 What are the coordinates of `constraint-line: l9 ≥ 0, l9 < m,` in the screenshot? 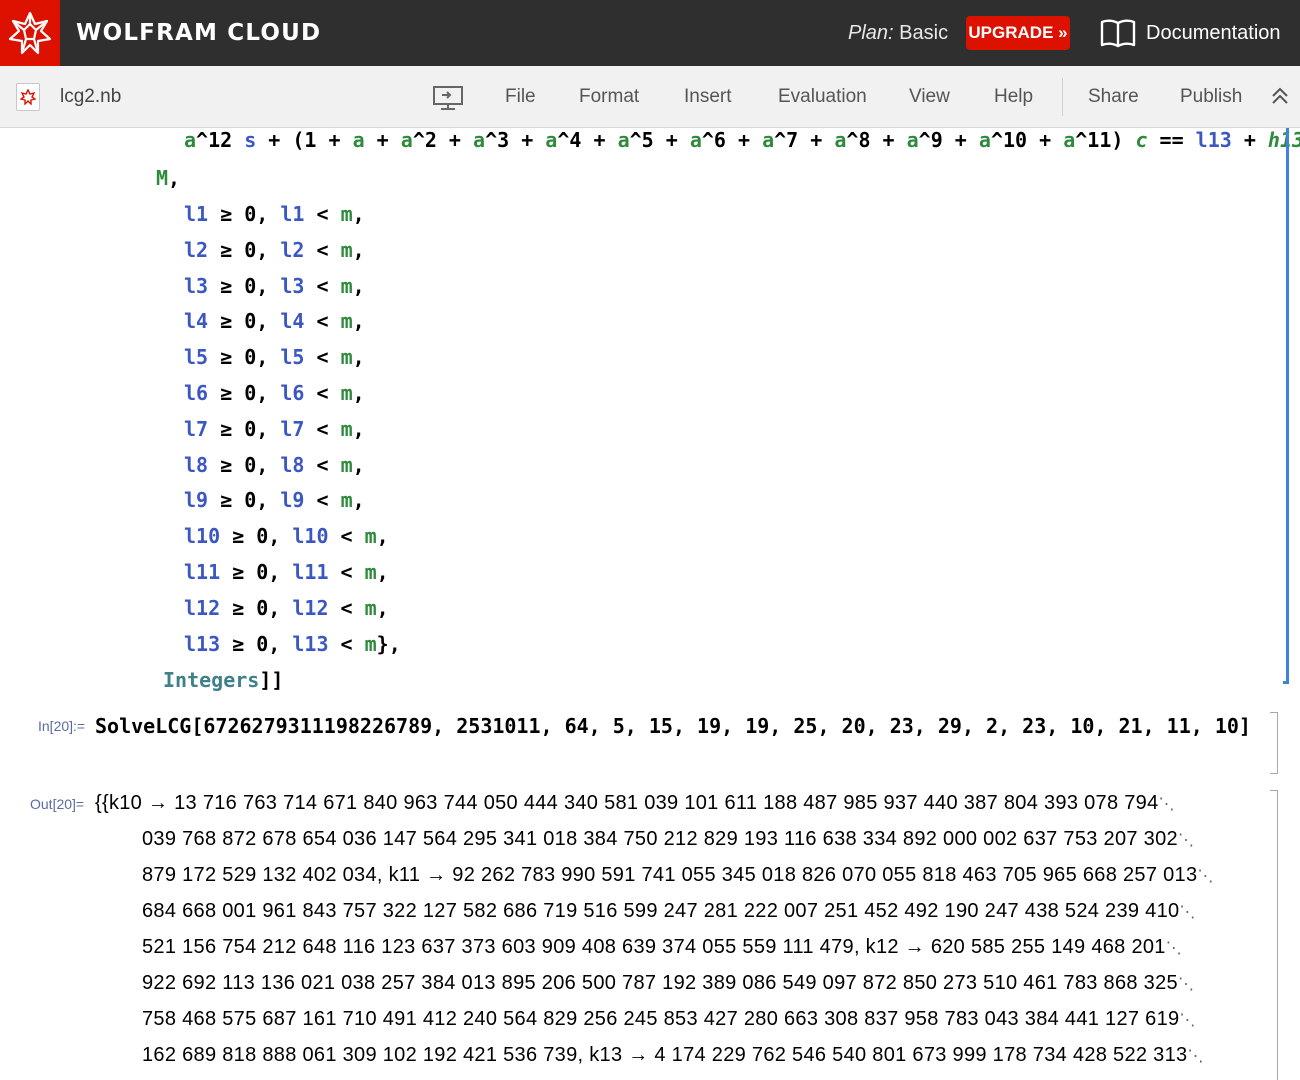 It's located at (274, 500).